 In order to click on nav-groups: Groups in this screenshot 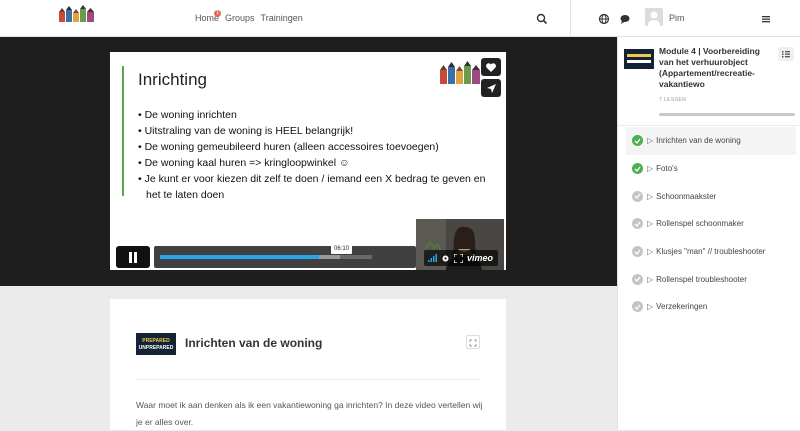, I will do `click(240, 18)`.